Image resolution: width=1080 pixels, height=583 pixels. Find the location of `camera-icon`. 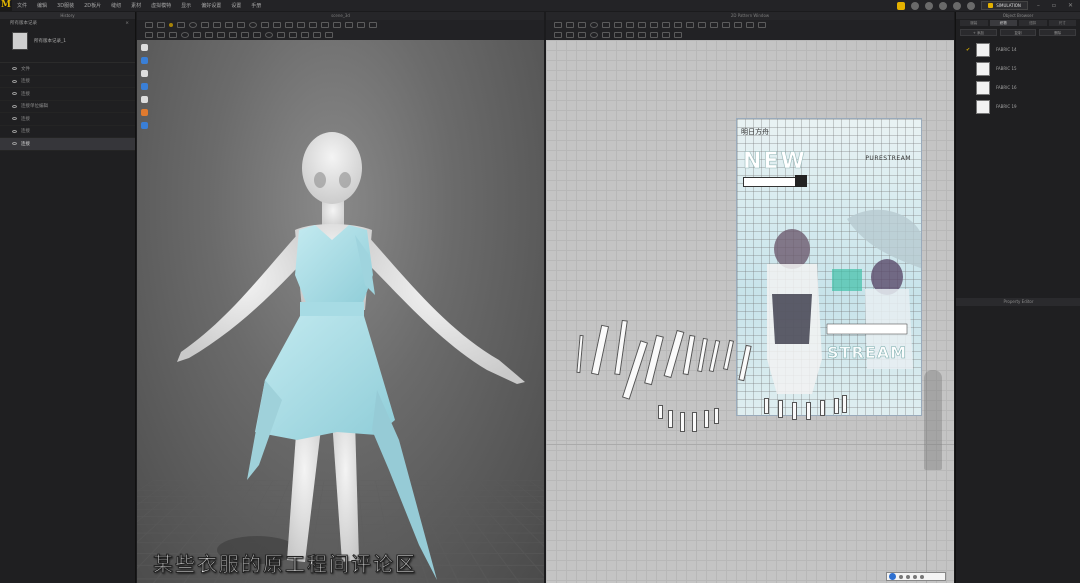

camera-icon is located at coordinates (144, 47).